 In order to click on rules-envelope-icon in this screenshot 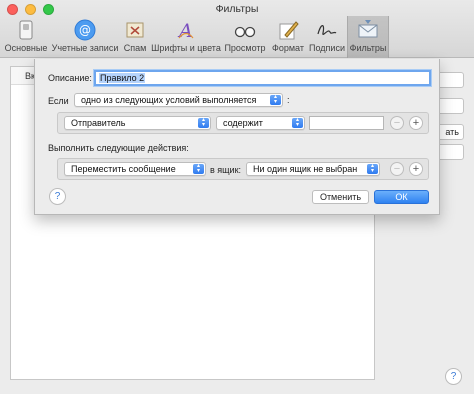, I will do `click(368, 29)`.